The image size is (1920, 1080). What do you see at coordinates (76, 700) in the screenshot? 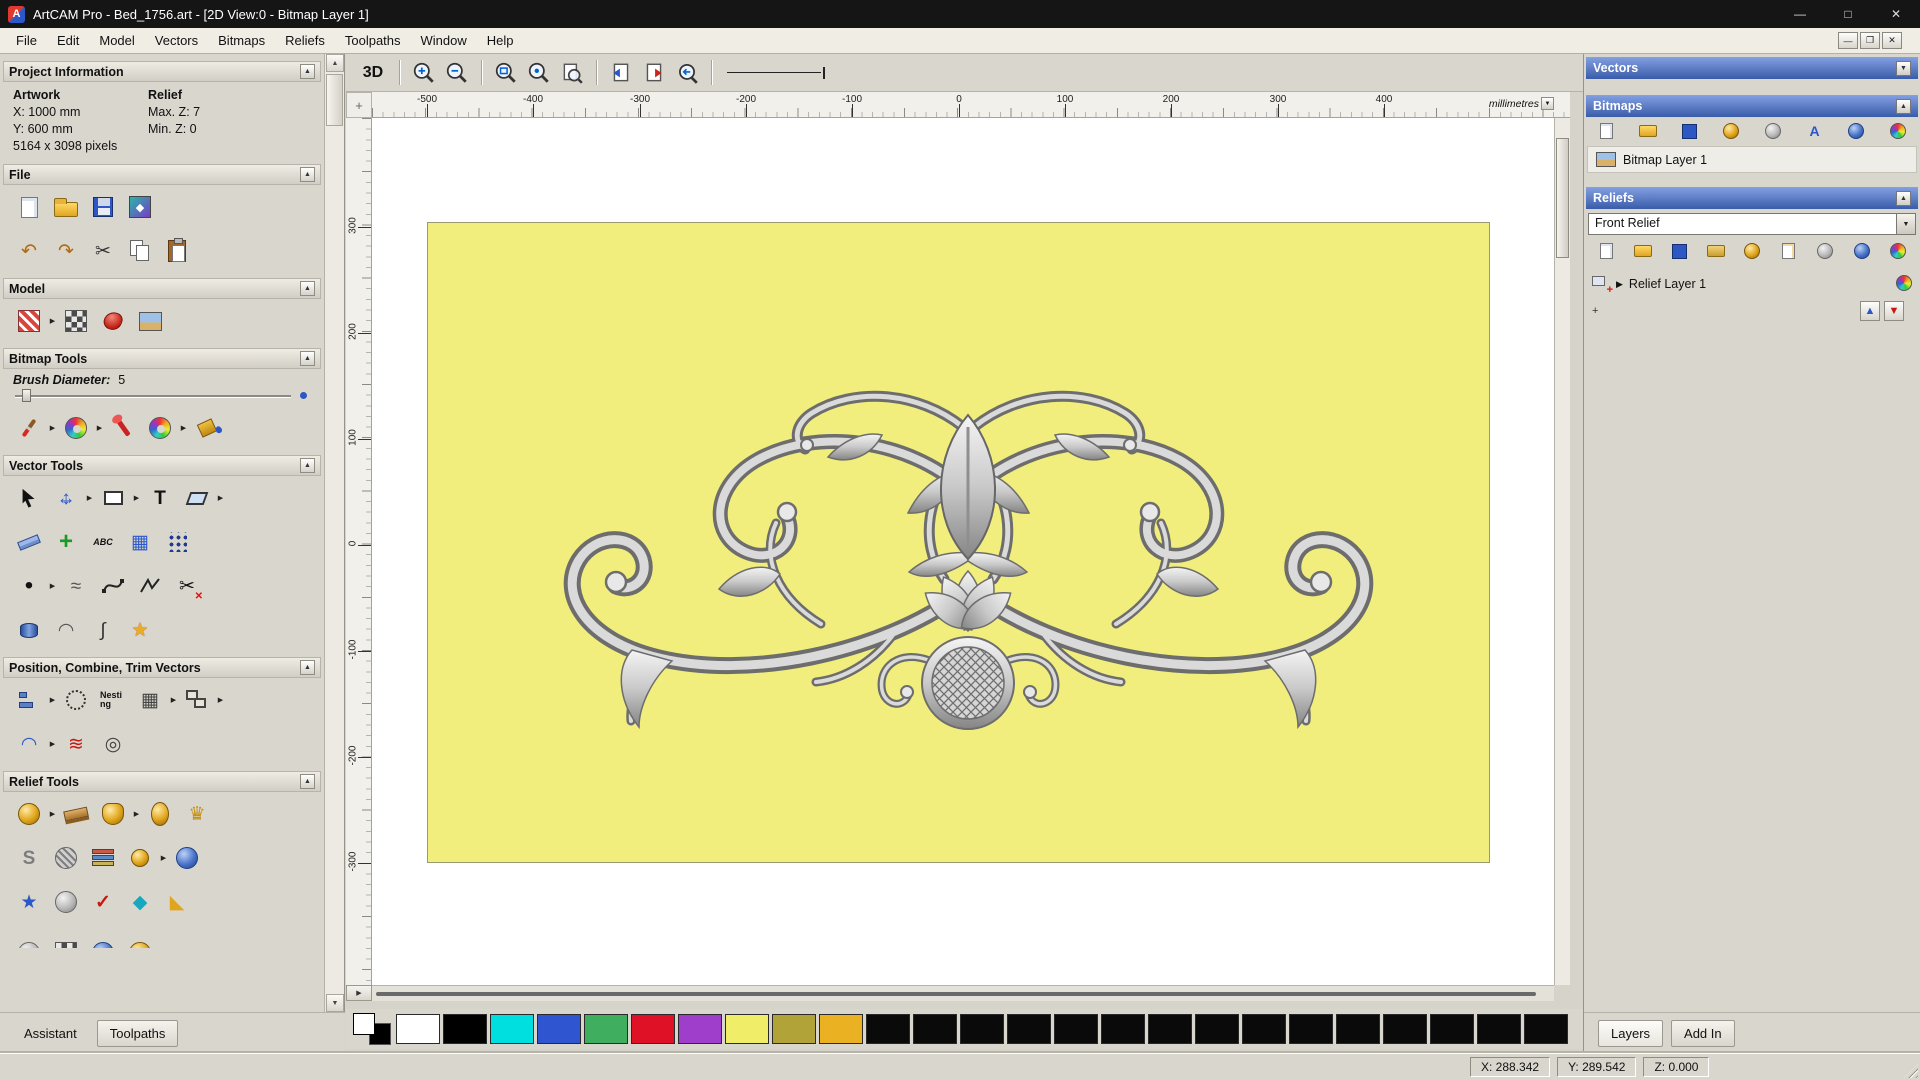
I see `circular-copy-icon` at bounding box center [76, 700].